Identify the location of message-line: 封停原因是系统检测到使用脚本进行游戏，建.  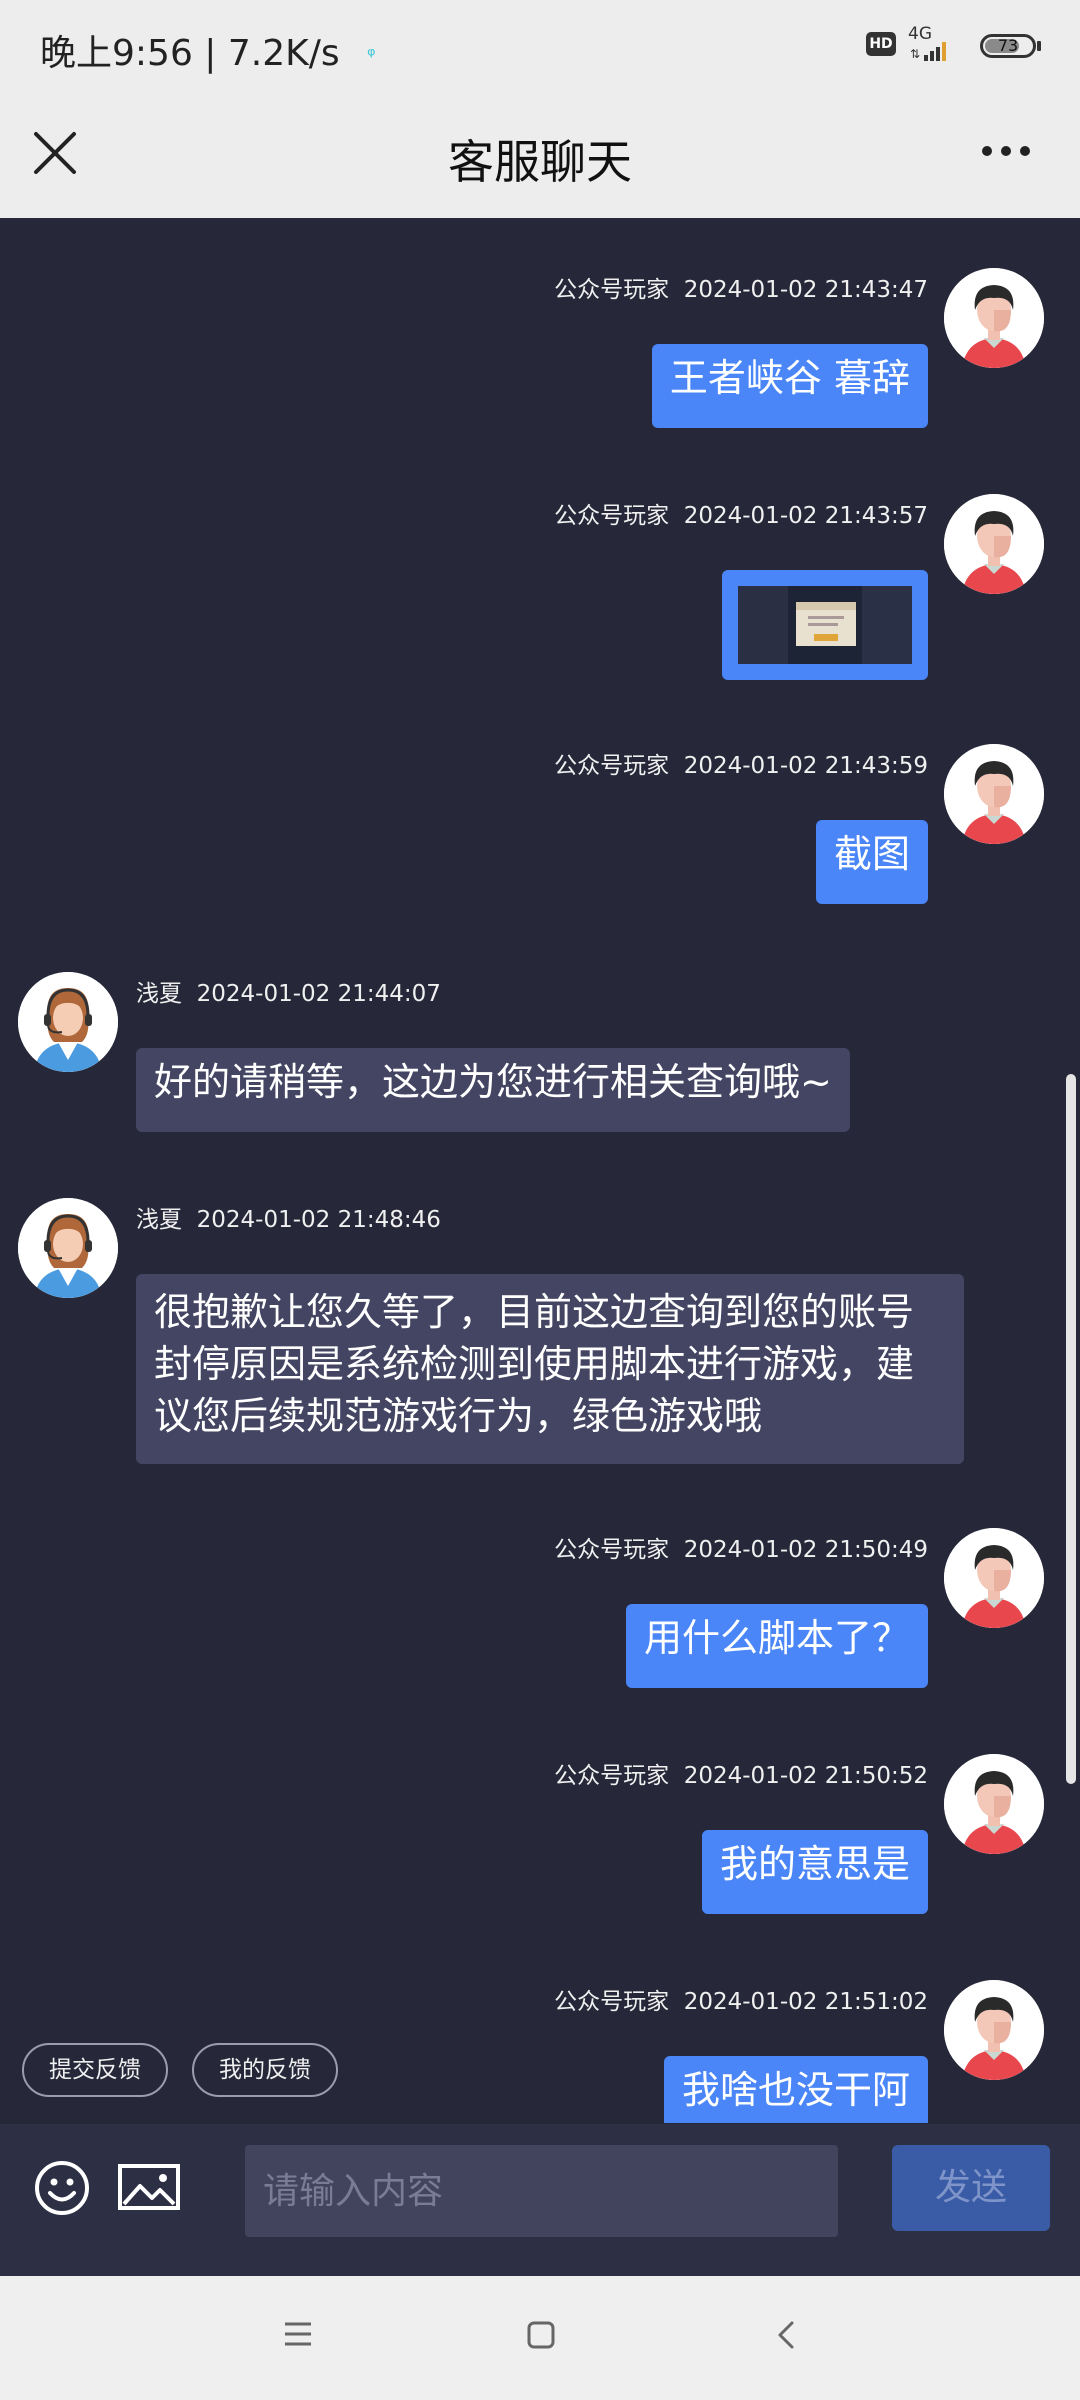
(534, 1364).